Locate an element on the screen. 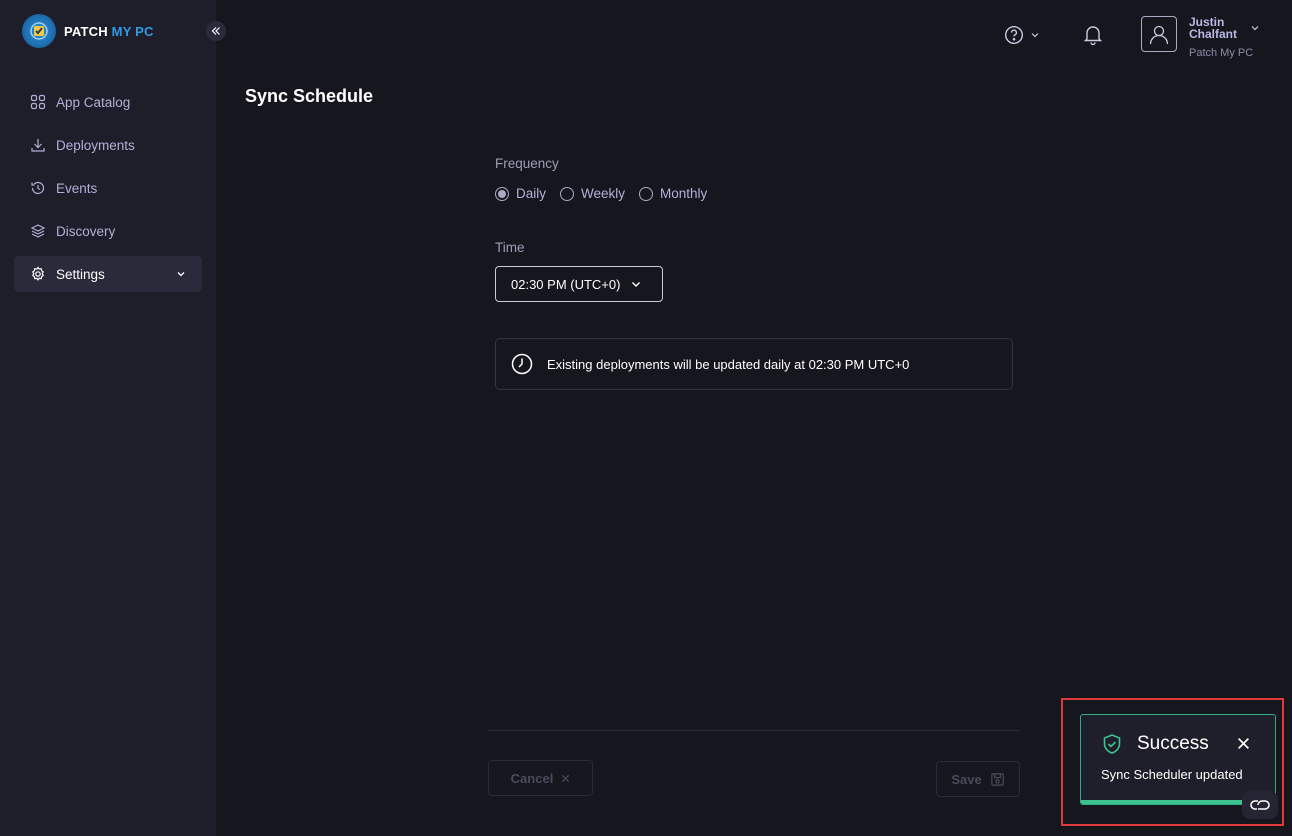 This screenshot has height=836, width=1292. cancel-button: Cancel is located at coordinates (540, 778).